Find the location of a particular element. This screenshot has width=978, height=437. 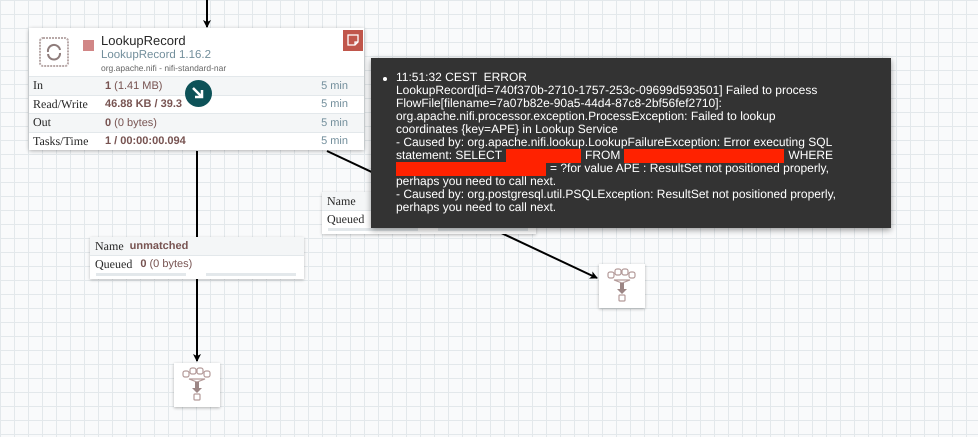

bulletin-text: statement: SELECT is located at coordinates (449, 155).